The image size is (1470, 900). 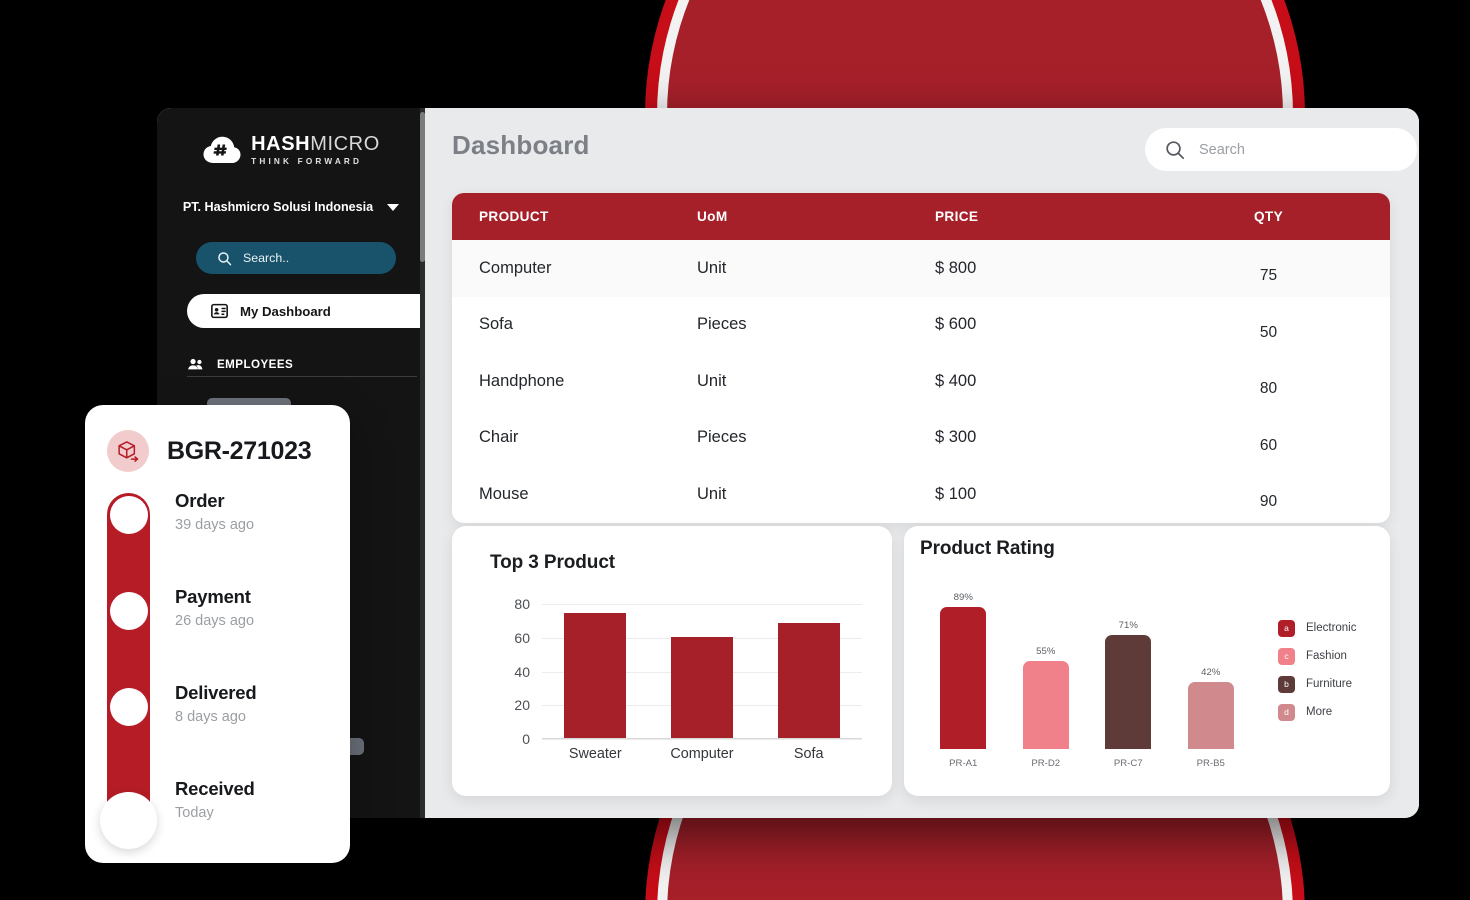 What do you see at coordinates (278, 207) in the screenshot?
I see `company-name: PT. Hashmicro Solusi Indonesia` at bounding box center [278, 207].